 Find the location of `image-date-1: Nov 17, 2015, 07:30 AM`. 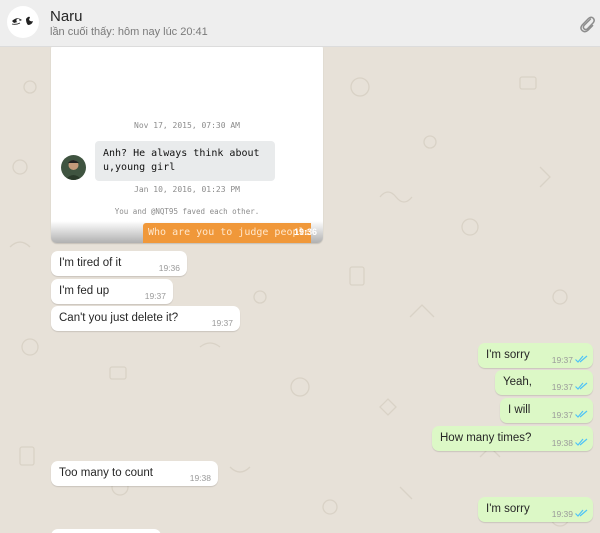

image-date-1: Nov 17, 2015, 07:30 AM is located at coordinates (187, 125).